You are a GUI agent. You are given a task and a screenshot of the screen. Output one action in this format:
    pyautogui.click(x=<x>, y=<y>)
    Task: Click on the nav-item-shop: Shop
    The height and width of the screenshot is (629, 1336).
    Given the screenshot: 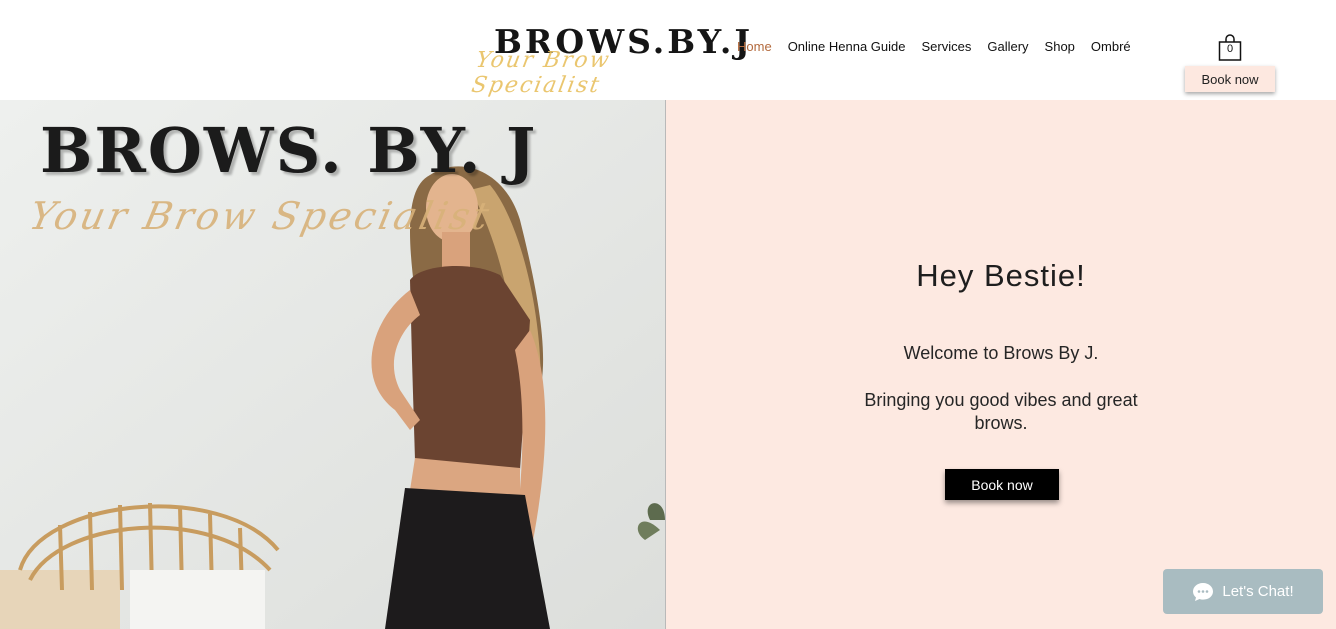 What is the action you would take?
    pyautogui.click(x=1060, y=49)
    